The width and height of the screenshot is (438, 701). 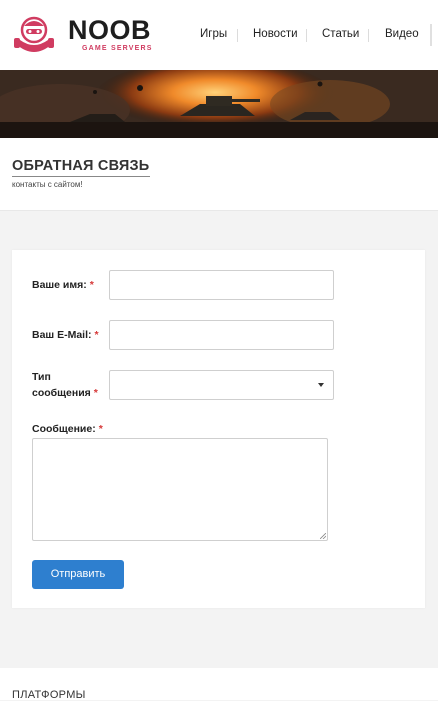 I want to click on nav-item-news: Новости, so click(x=275, y=34).